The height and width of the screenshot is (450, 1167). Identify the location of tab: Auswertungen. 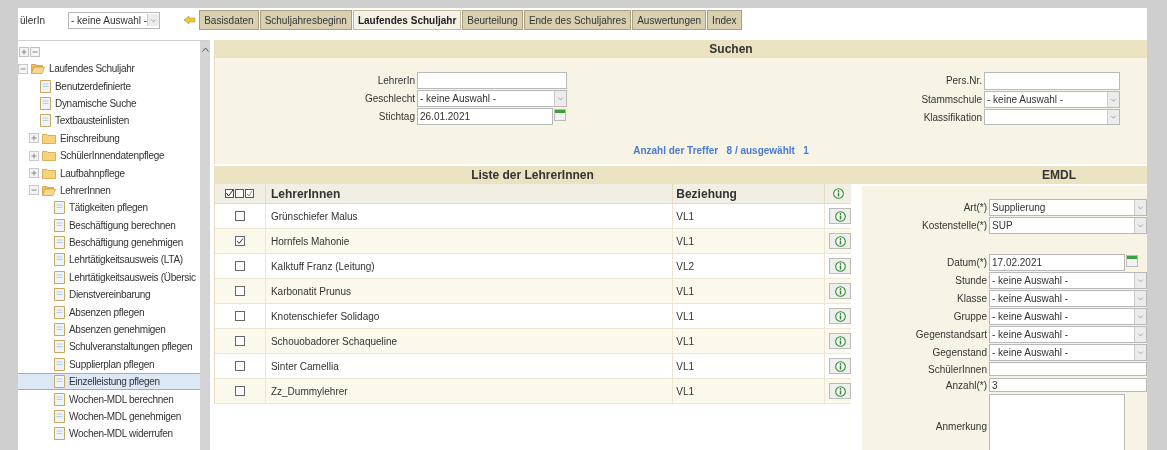
(669, 20).